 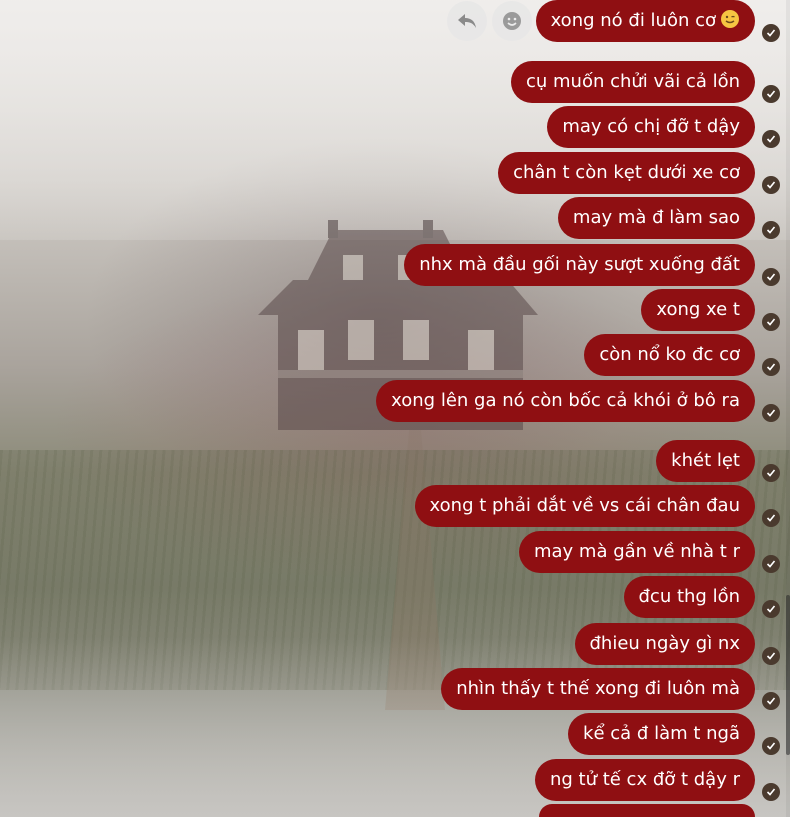 I want to click on message-text: nhx mà đầu gối này sượt xuống đất, so click(x=579, y=264).